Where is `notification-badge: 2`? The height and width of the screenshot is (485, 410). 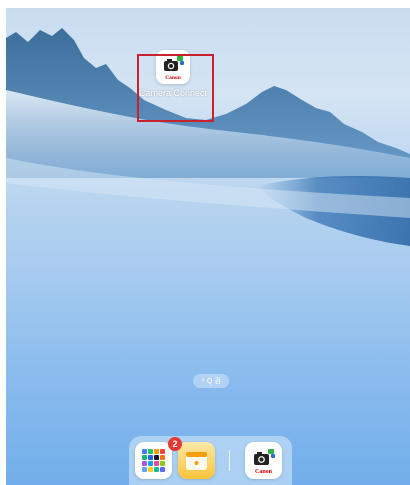
notification-badge: 2 is located at coordinates (175, 444).